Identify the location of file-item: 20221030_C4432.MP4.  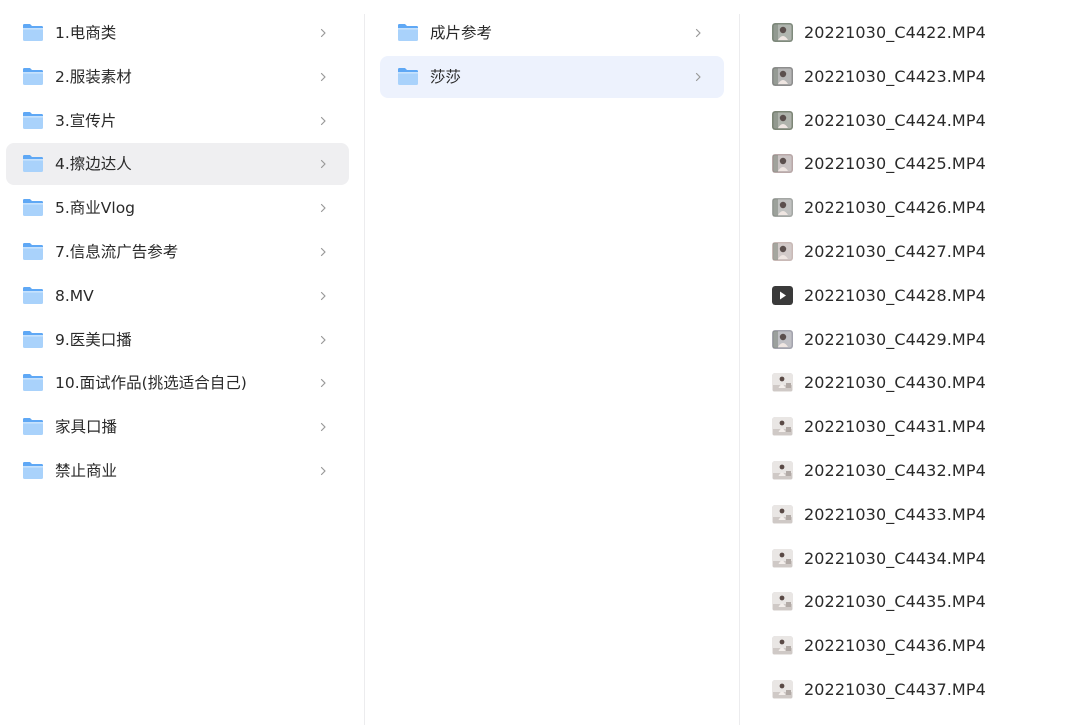
(916, 471).